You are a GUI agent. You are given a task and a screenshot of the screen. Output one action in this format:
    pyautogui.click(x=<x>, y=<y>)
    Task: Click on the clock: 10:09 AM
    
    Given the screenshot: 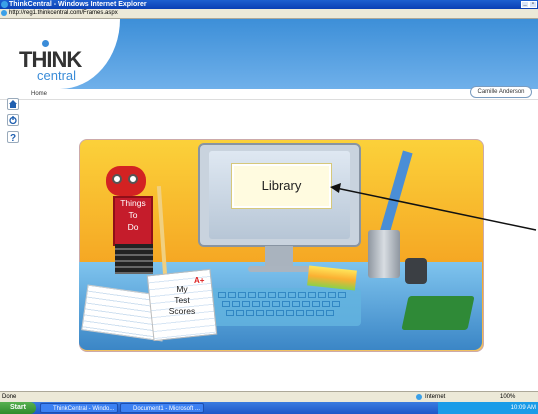 What is the action you would take?
    pyautogui.click(x=523, y=408)
    